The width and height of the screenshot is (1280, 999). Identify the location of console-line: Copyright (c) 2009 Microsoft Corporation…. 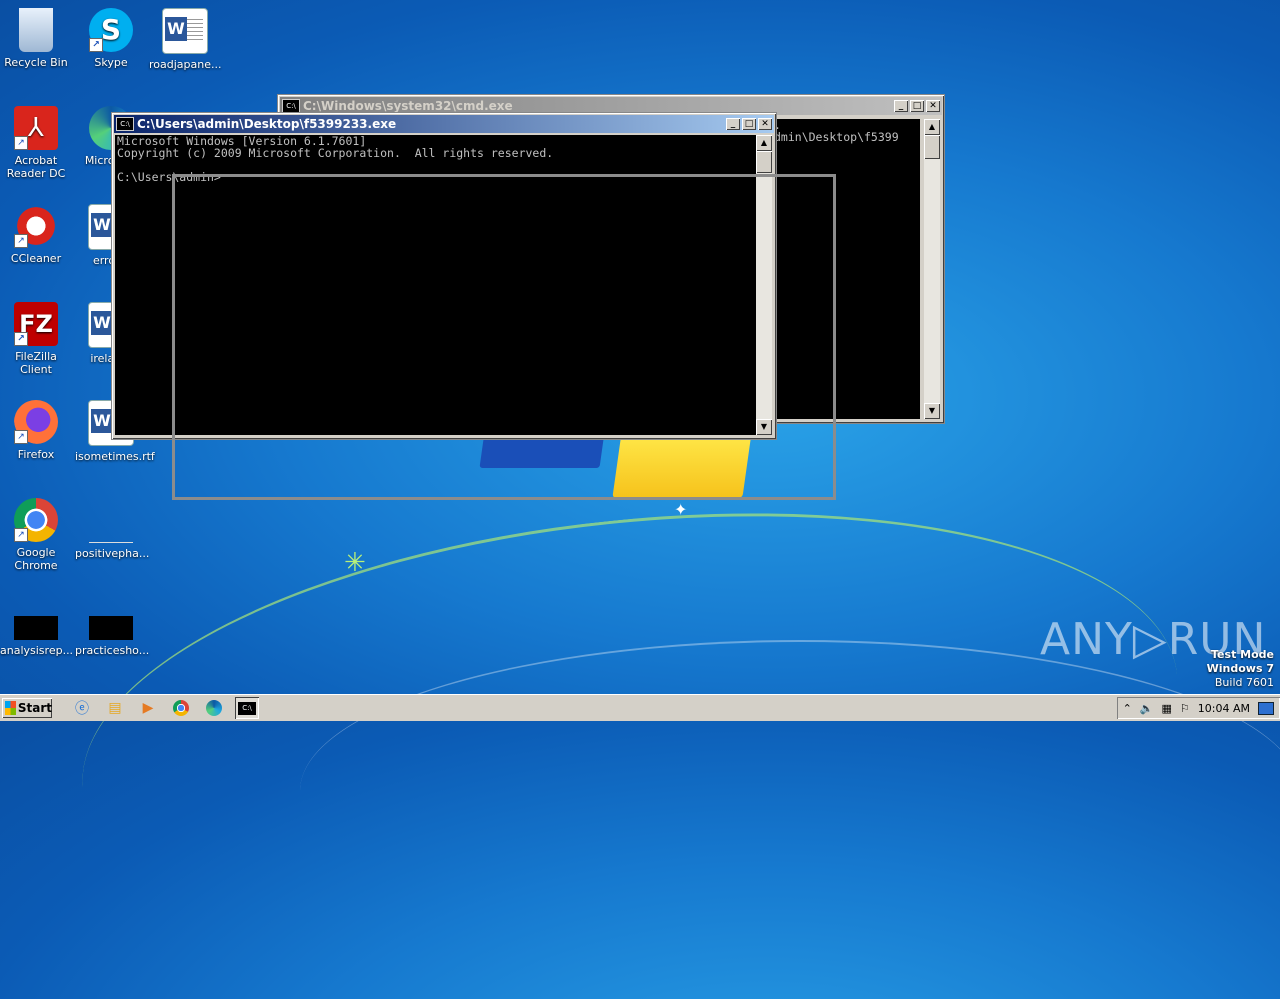
(335, 153).